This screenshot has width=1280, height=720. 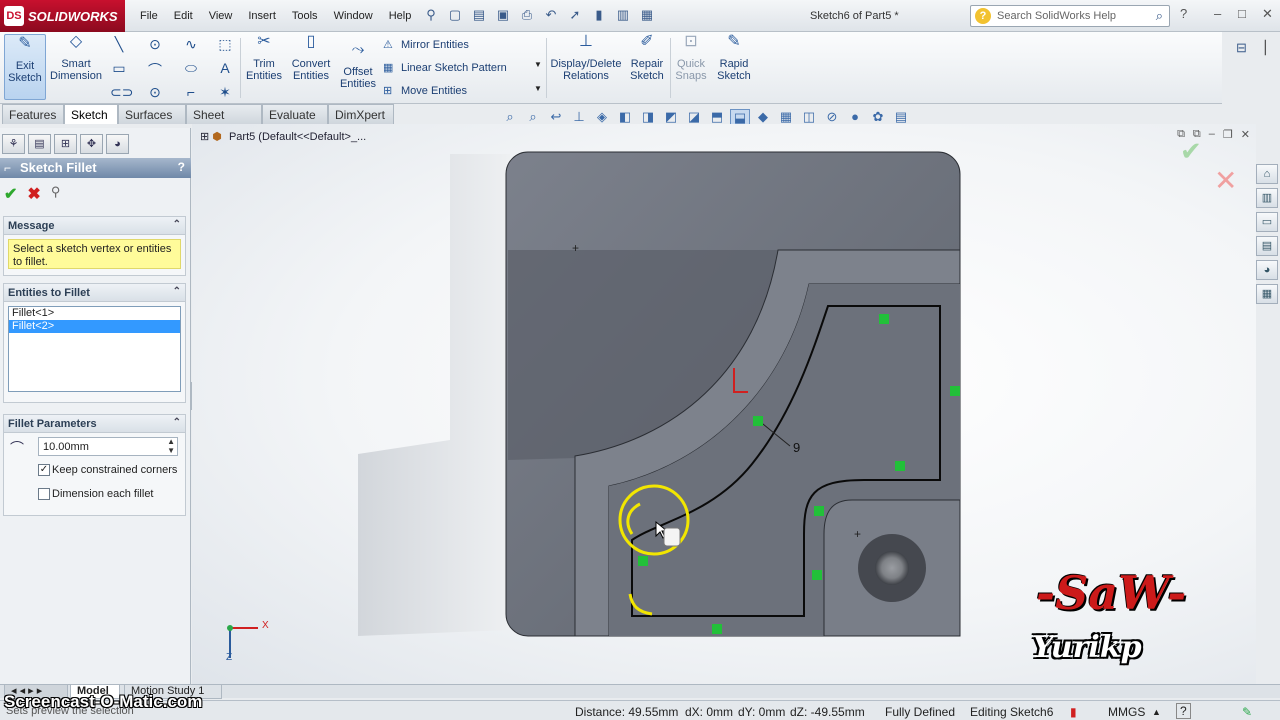 I want to click on select-arrow-icon: ➚, so click(x=575, y=16).